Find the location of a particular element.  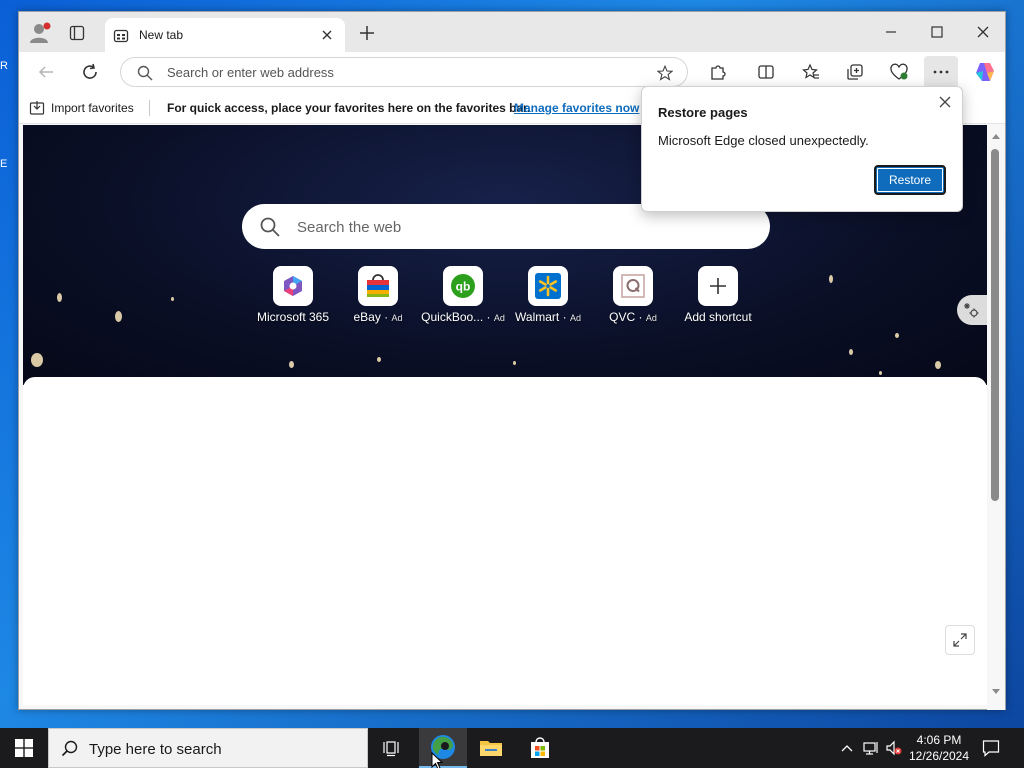

scrollbar-thumb is located at coordinates (995, 325).